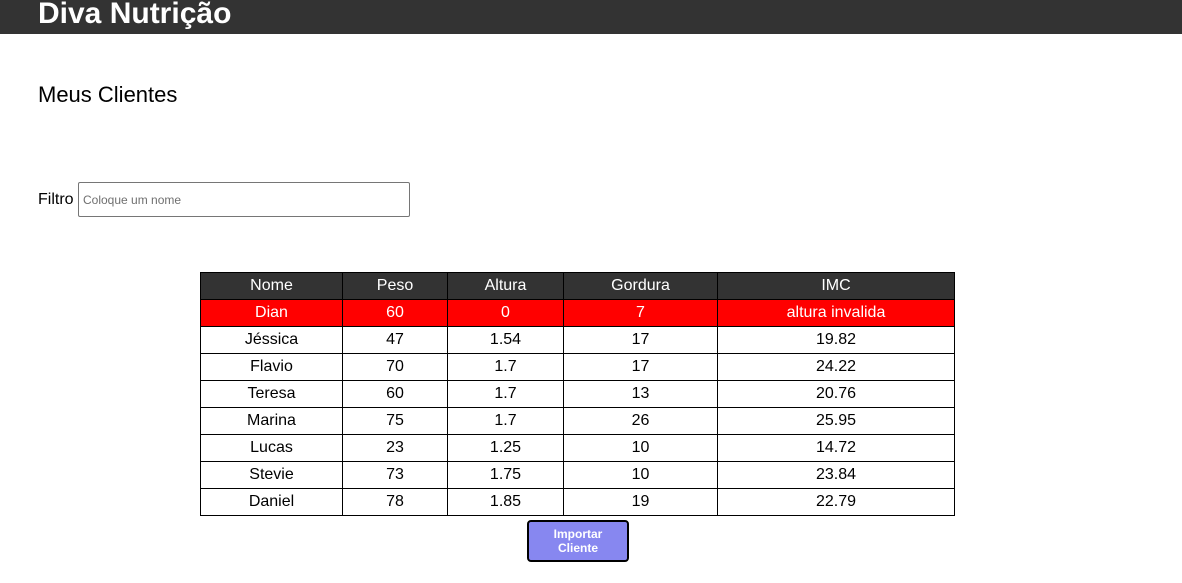  What do you see at coordinates (271, 502) in the screenshot?
I see `cell-nome: Daniel` at bounding box center [271, 502].